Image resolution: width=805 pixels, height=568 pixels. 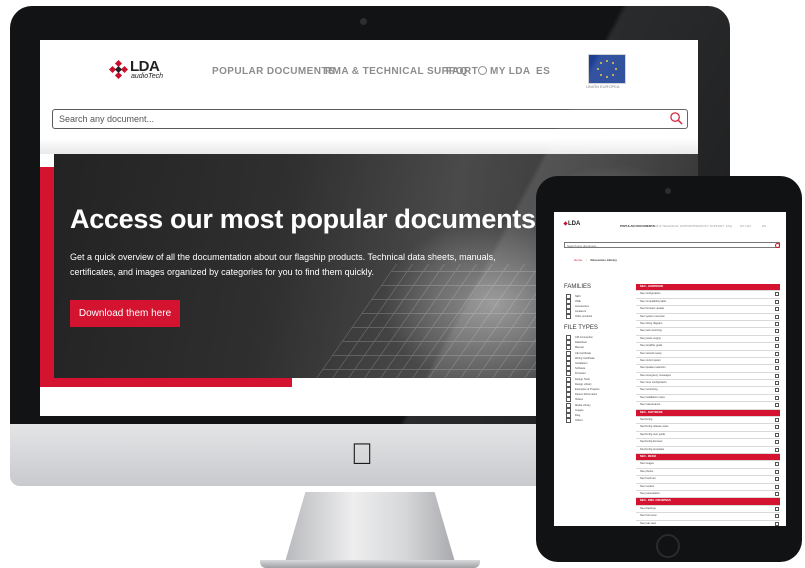 I want to click on site-logo: LDA audioTech, so click(x=141, y=71).